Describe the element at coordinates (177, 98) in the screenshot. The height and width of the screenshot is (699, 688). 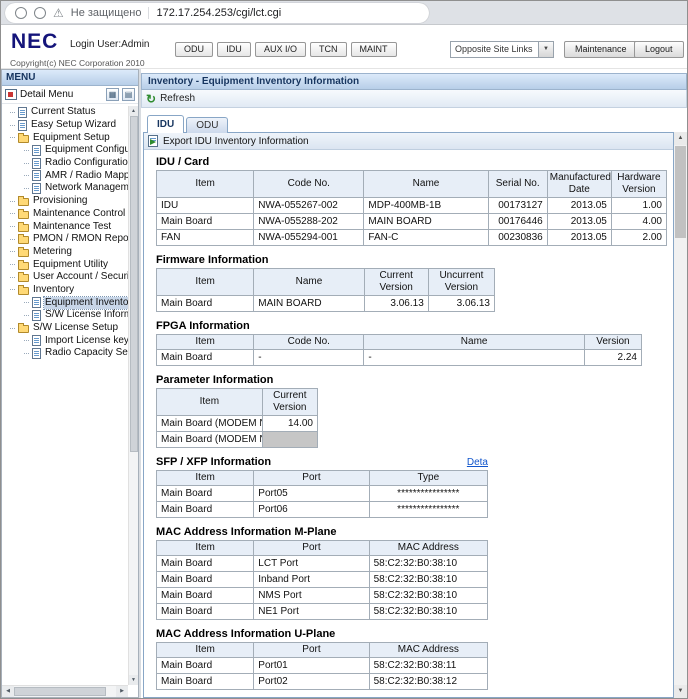
I see `refresh-button: Refresh` at that location.